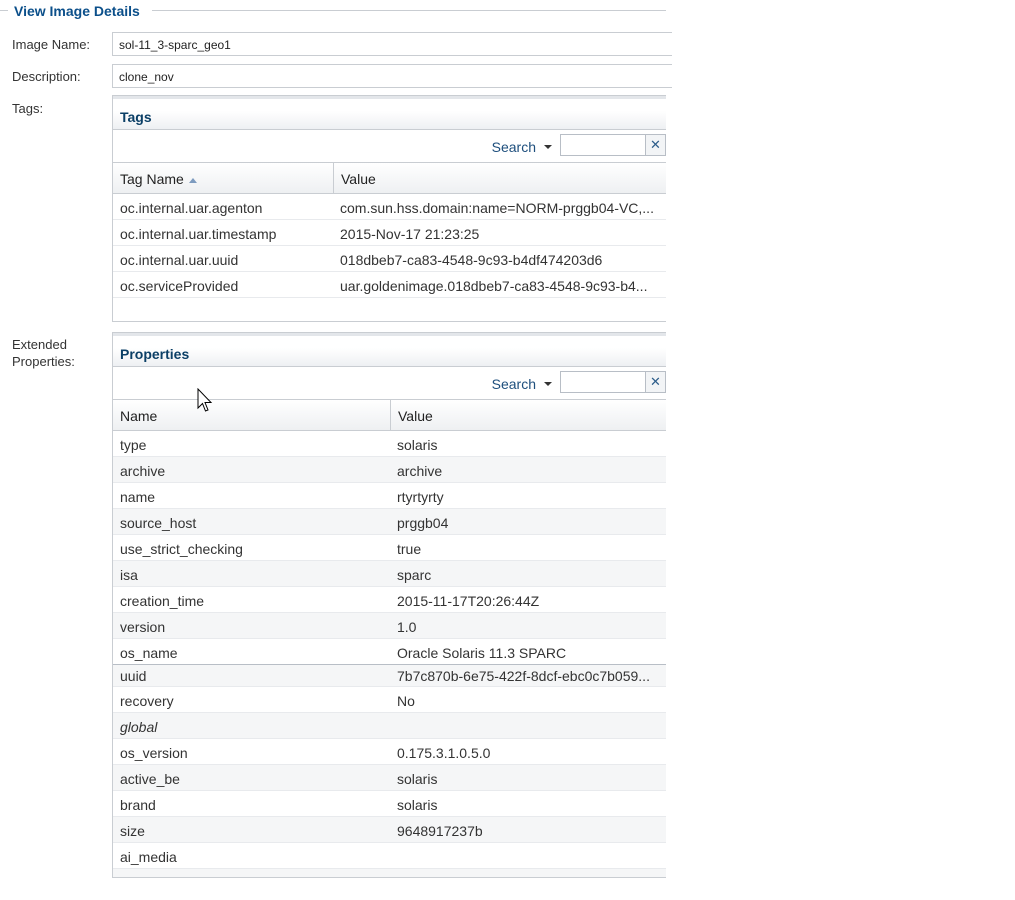  I want to click on tags-column-header-name: Tag Name, so click(223, 178).